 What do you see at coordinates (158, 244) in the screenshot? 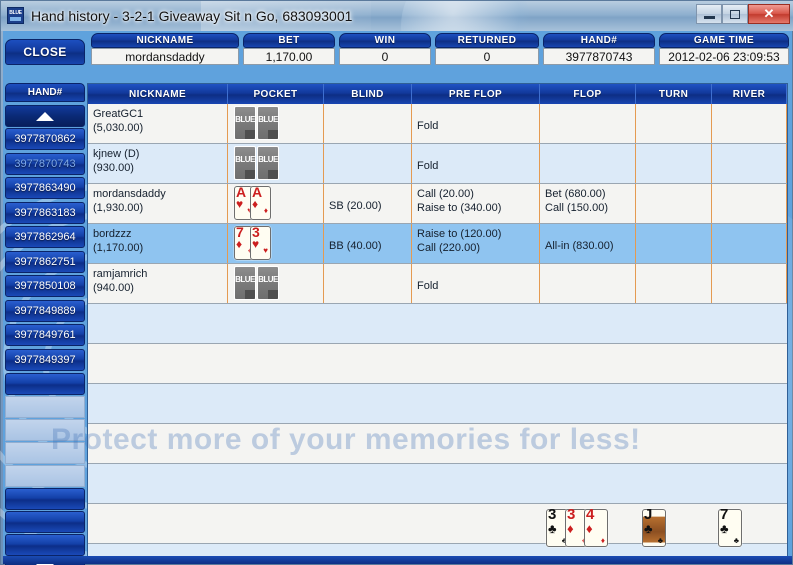
I see `cell-nickname: bordzzz (1,170.00)` at bounding box center [158, 244].